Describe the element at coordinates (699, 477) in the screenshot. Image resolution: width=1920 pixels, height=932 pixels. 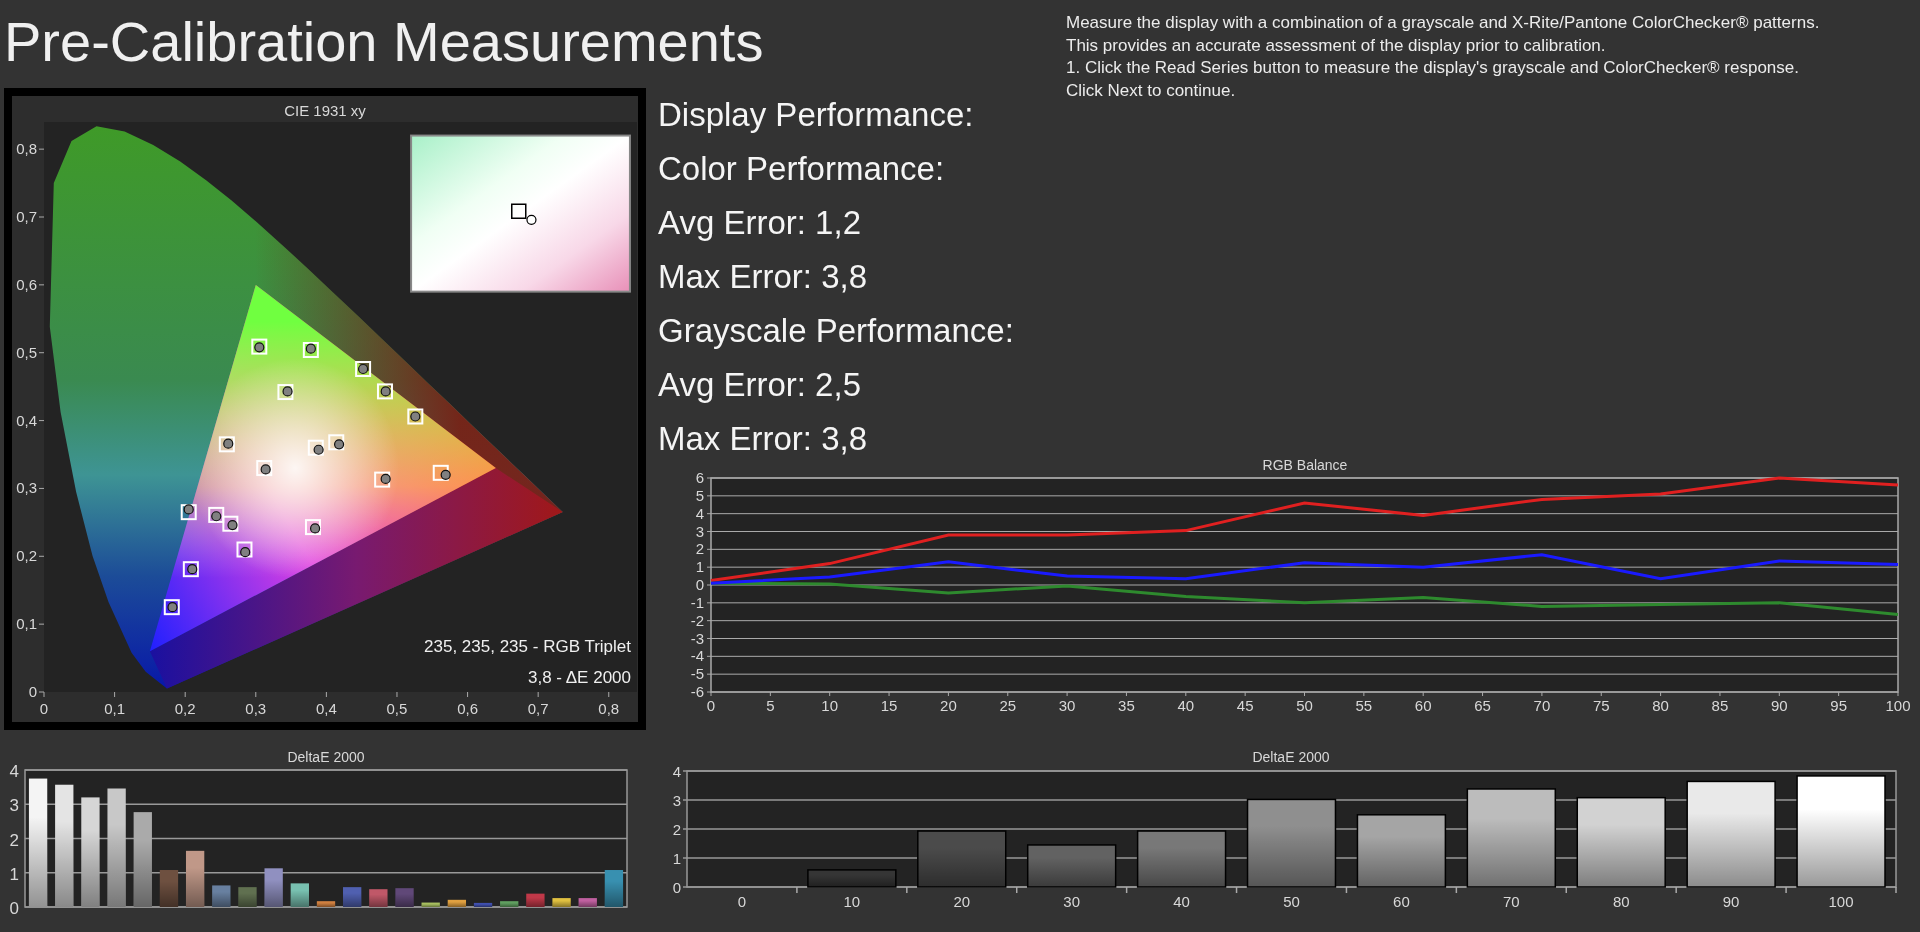
I see `axis-label: 6` at that location.